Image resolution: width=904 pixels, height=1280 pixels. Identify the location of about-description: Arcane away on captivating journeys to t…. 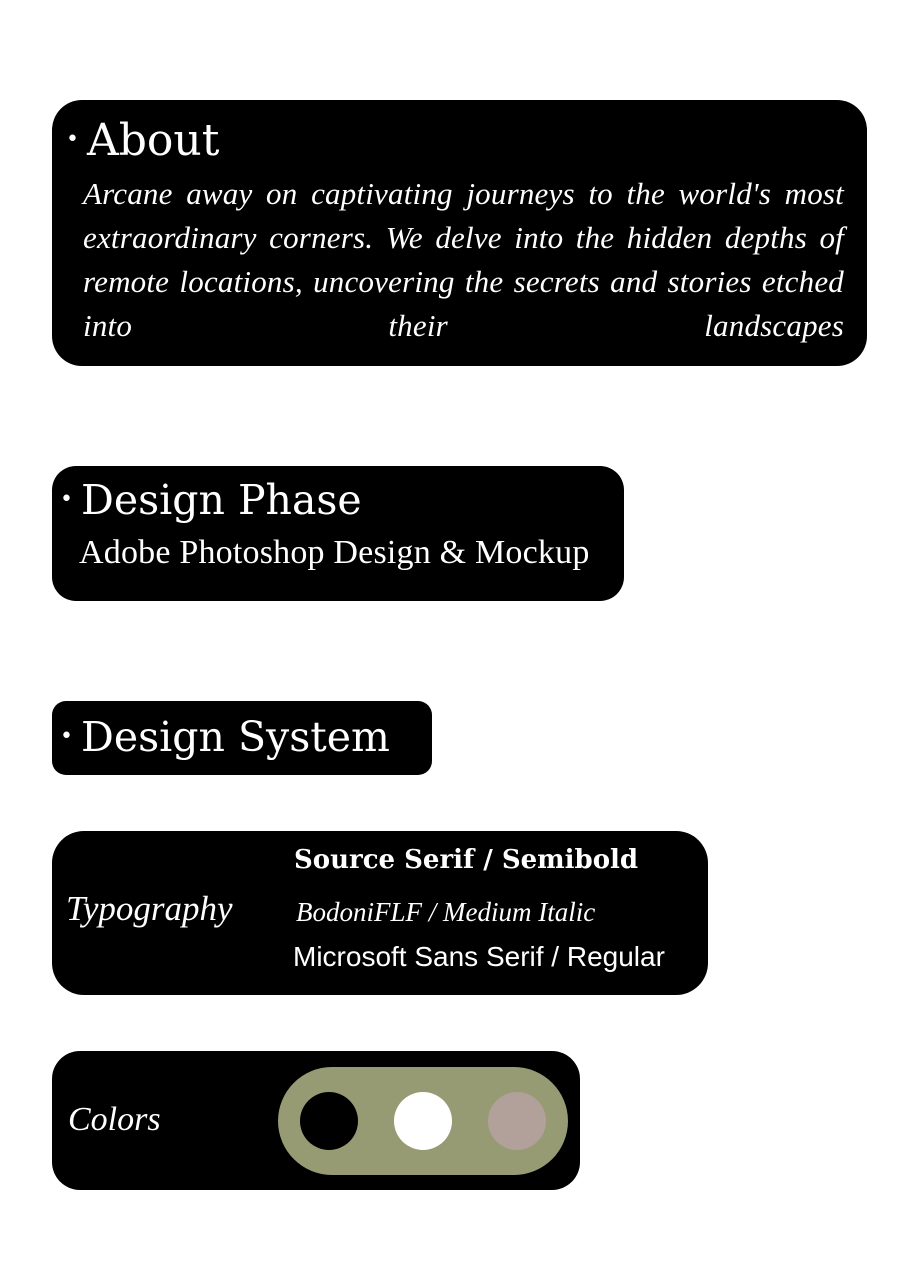
(463, 259).